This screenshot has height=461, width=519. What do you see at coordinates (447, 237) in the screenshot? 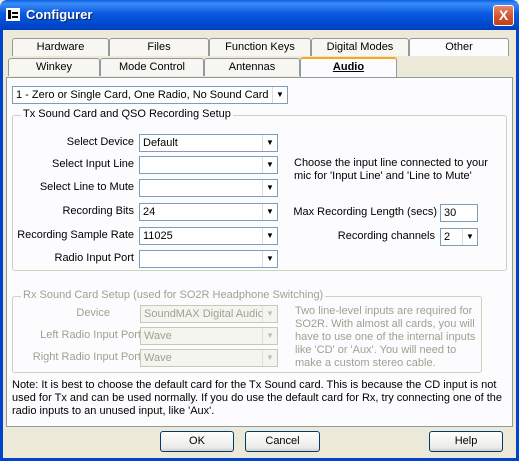
I see `recording-channels-value: 2` at bounding box center [447, 237].